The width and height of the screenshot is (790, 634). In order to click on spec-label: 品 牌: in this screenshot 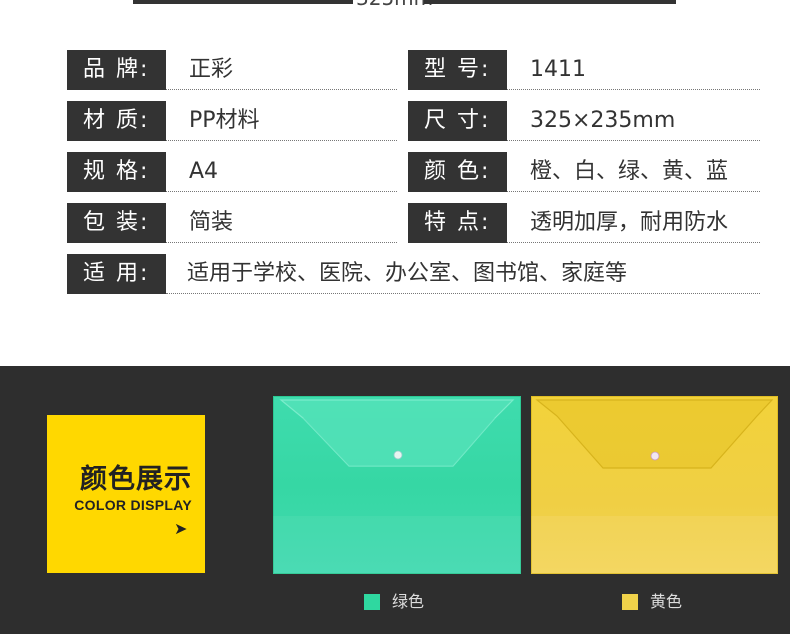, I will do `click(116, 70)`.